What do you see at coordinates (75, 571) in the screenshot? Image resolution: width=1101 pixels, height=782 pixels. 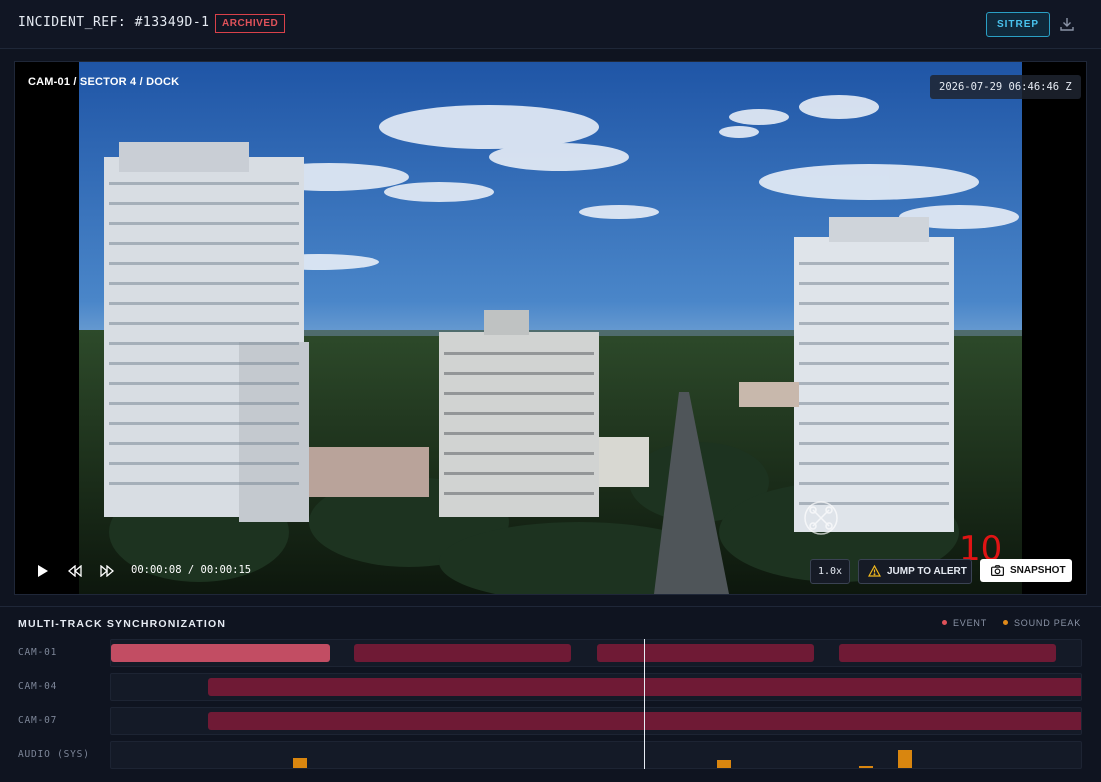 I see `rewind-icon` at bounding box center [75, 571].